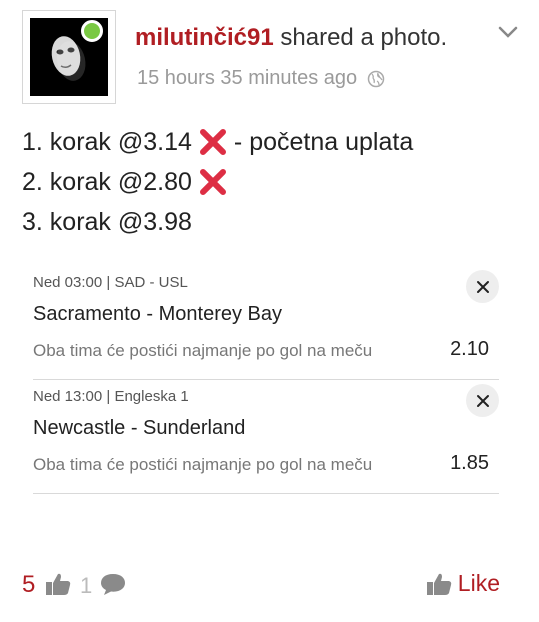 Image resolution: width=539 pixels, height=622 pixels. Describe the element at coordinates (113, 584) in the screenshot. I see `speech-bubble-icon` at that location.